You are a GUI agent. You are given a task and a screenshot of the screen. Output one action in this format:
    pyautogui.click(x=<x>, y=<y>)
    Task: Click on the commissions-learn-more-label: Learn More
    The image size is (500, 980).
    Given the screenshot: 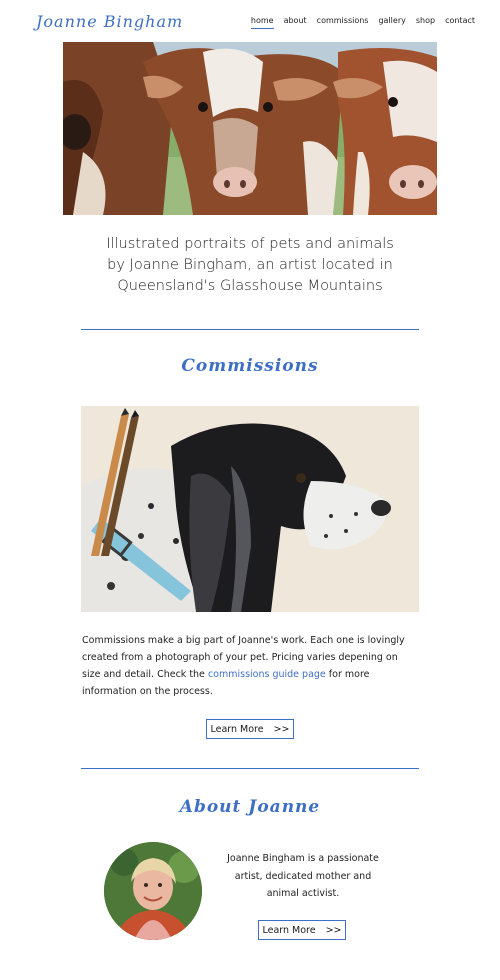 What is the action you would take?
    pyautogui.click(x=237, y=729)
    